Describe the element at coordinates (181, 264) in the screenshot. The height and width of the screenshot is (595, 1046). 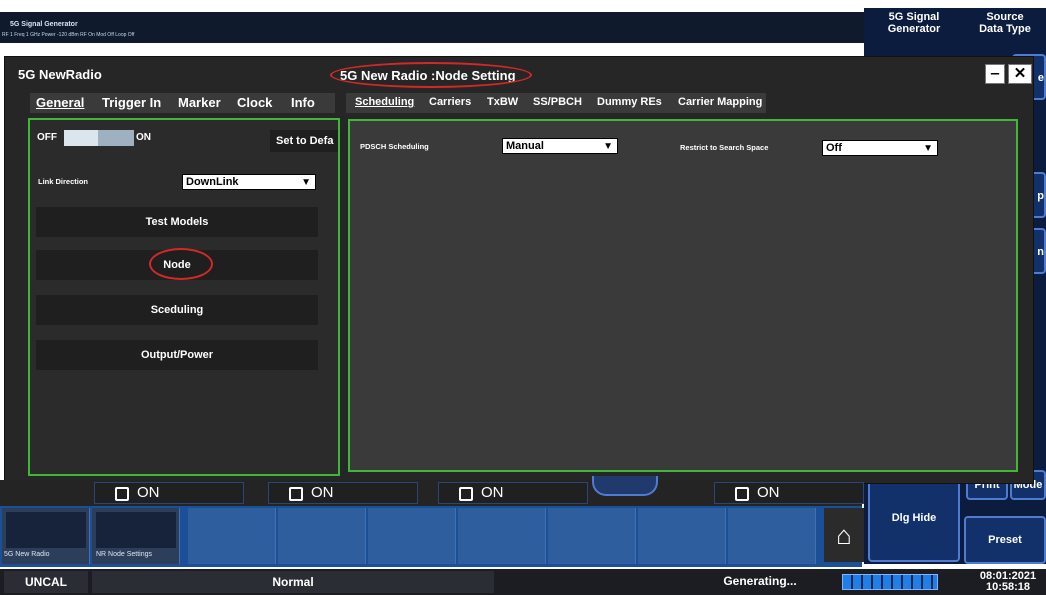
I see `annotation-circle-node` at that location.